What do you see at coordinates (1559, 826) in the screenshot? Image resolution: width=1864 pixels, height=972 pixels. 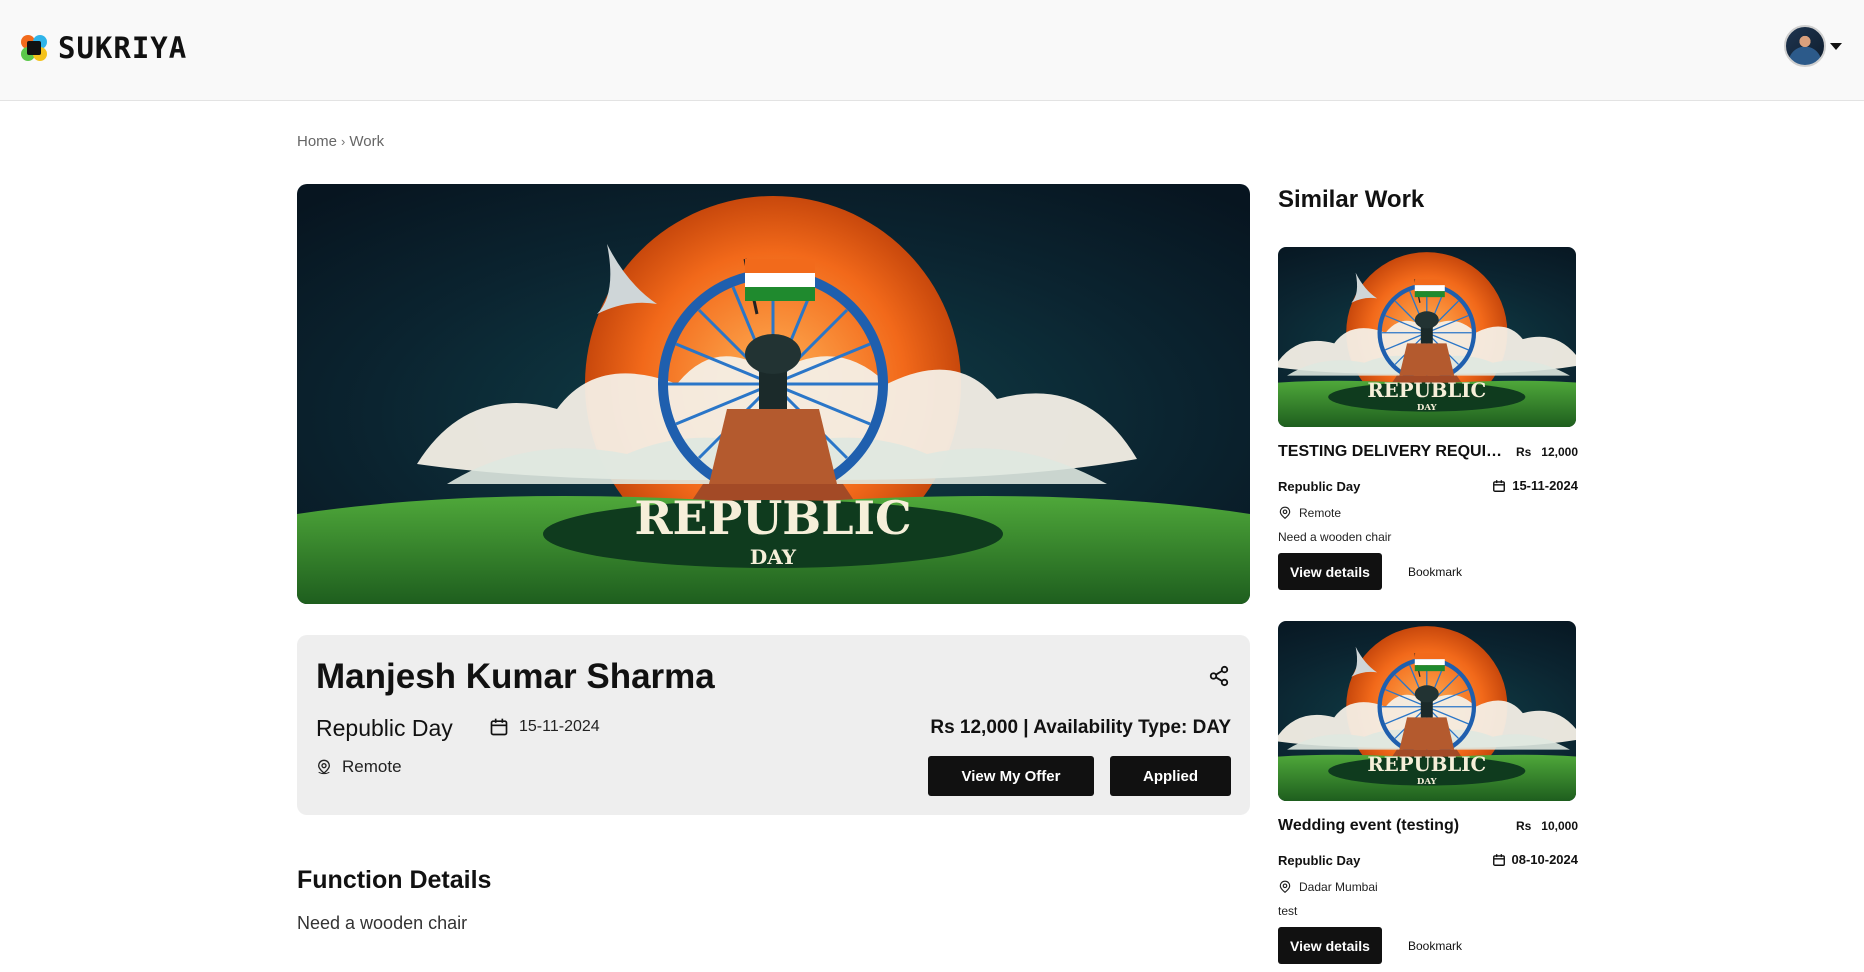 I see `price-amount: 10,000` at bounding box center [1559, 826].